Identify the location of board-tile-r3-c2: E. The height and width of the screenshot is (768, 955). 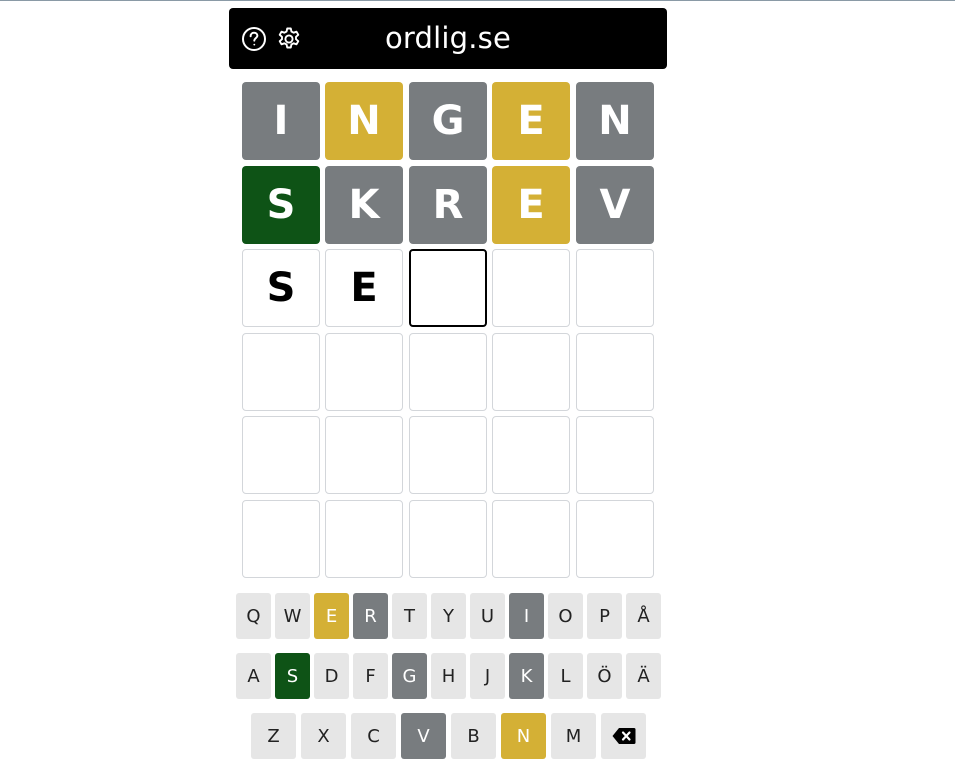
(364, 288).